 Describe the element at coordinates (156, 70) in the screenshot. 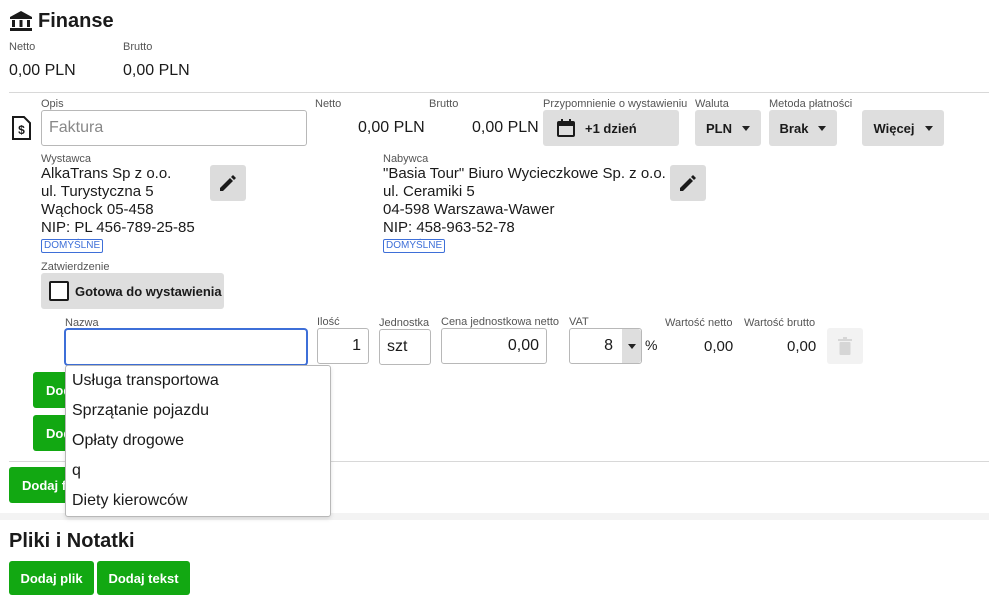

I see `summary-brutto-value: 0,00 PLN` at that location.